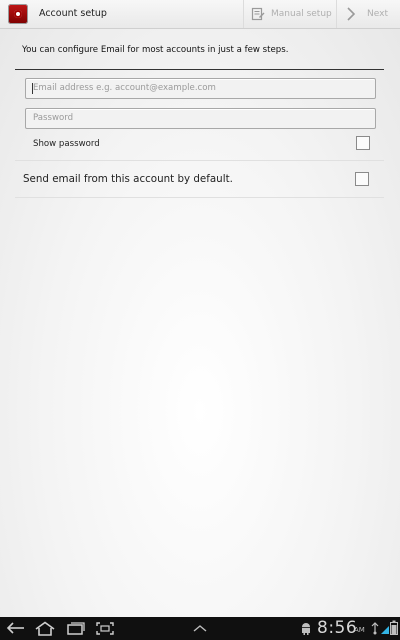 The width and height of the screenshot is (400, 640). What do you see at coordinates (375, 628) in the screenshot?
I see `usb-icon` at bounding box center [375, 628].